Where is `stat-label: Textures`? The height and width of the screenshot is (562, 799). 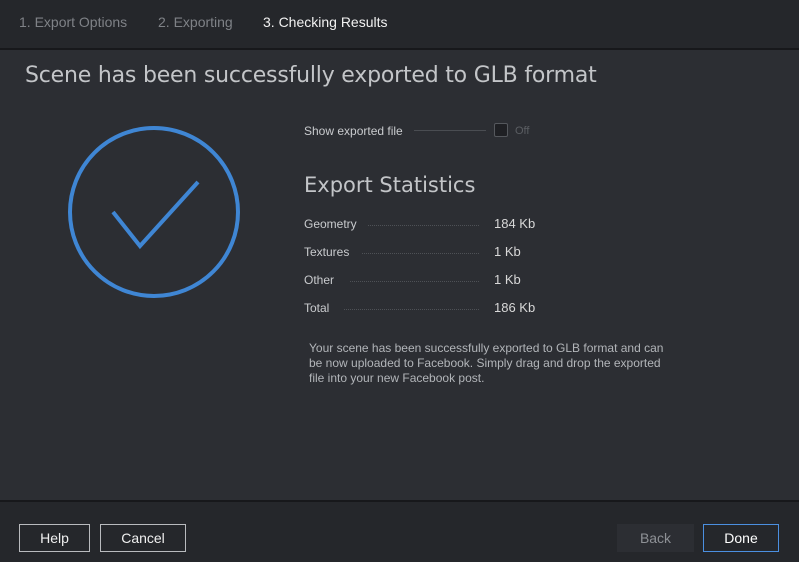
stat-label: Textures is located at coordinates (327, 252).